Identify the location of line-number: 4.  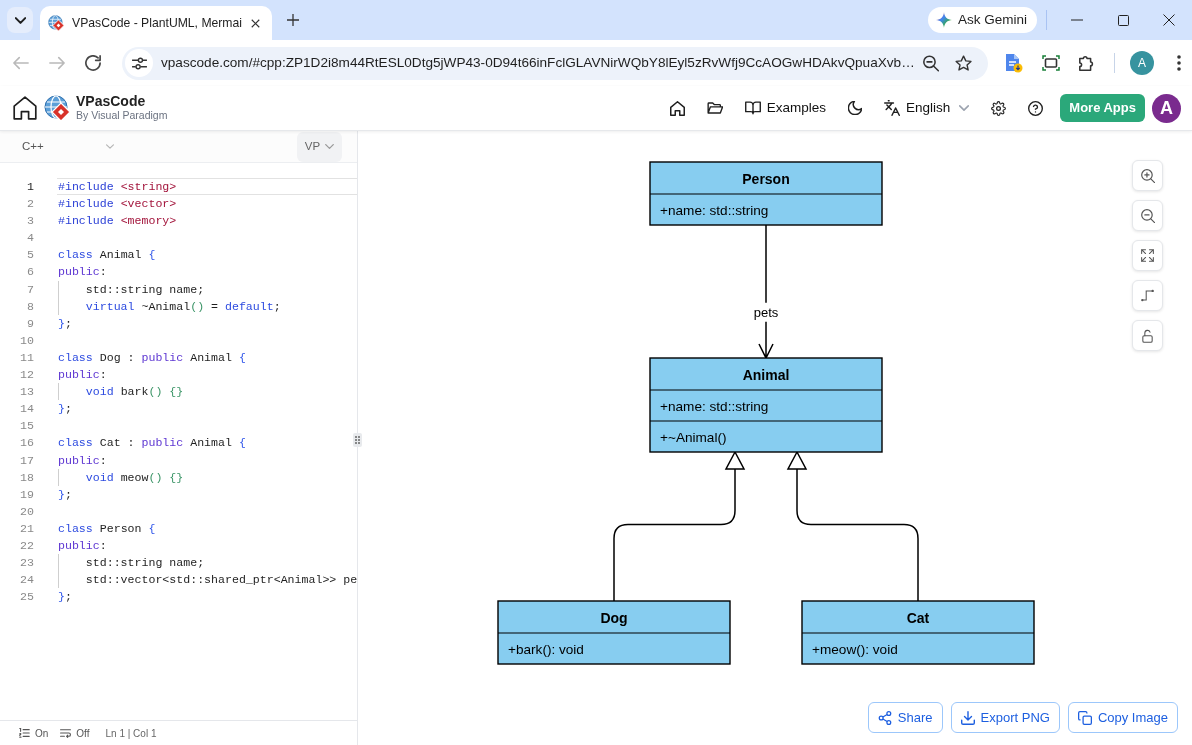
(30, 238).